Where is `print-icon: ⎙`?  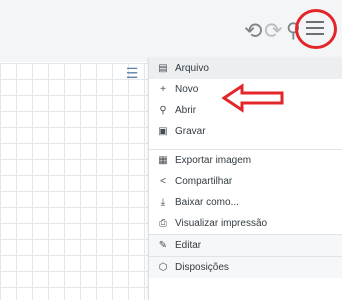
print-icon: ⎙ is located at coordinates (163, 223).